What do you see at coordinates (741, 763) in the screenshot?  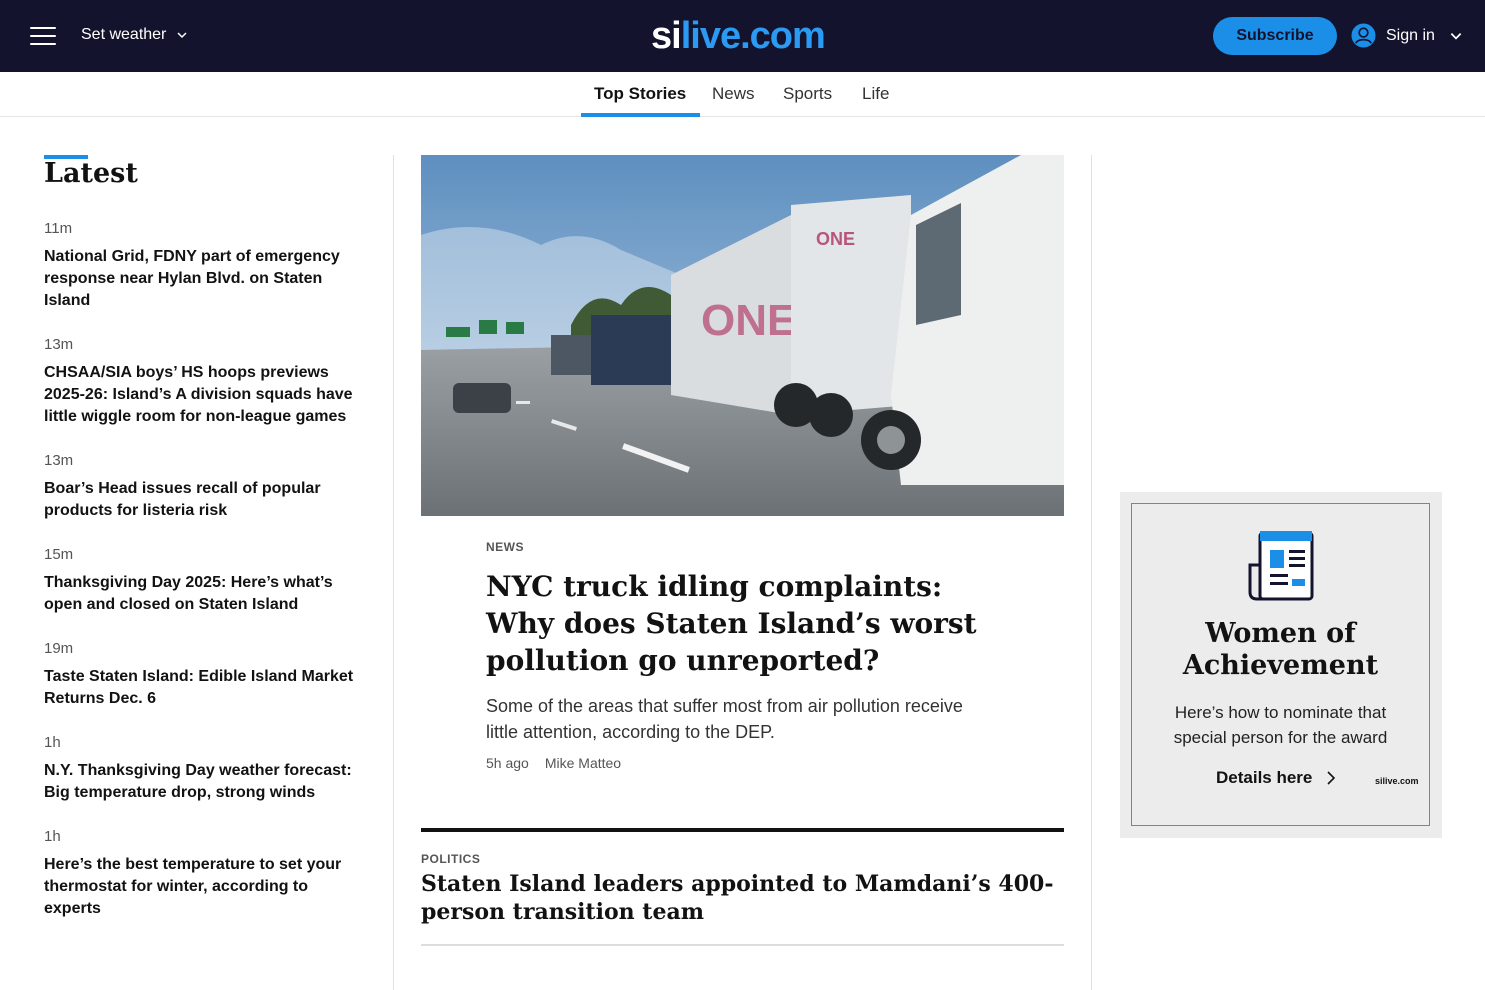 I see `main-story-byline: 5h ago Mike Matteo` at bounding box center [741, 763].